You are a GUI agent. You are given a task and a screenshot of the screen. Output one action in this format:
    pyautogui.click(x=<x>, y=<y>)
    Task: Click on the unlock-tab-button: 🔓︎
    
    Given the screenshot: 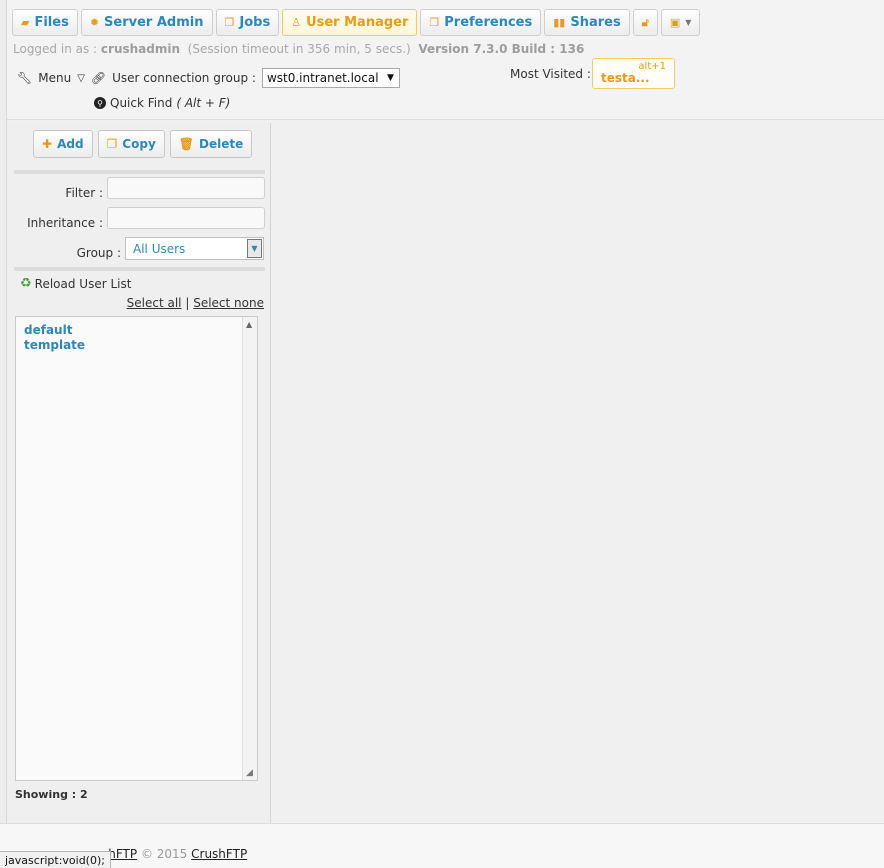 What is the action you would take?
    pyautogui.click(x=645, y=22)
    